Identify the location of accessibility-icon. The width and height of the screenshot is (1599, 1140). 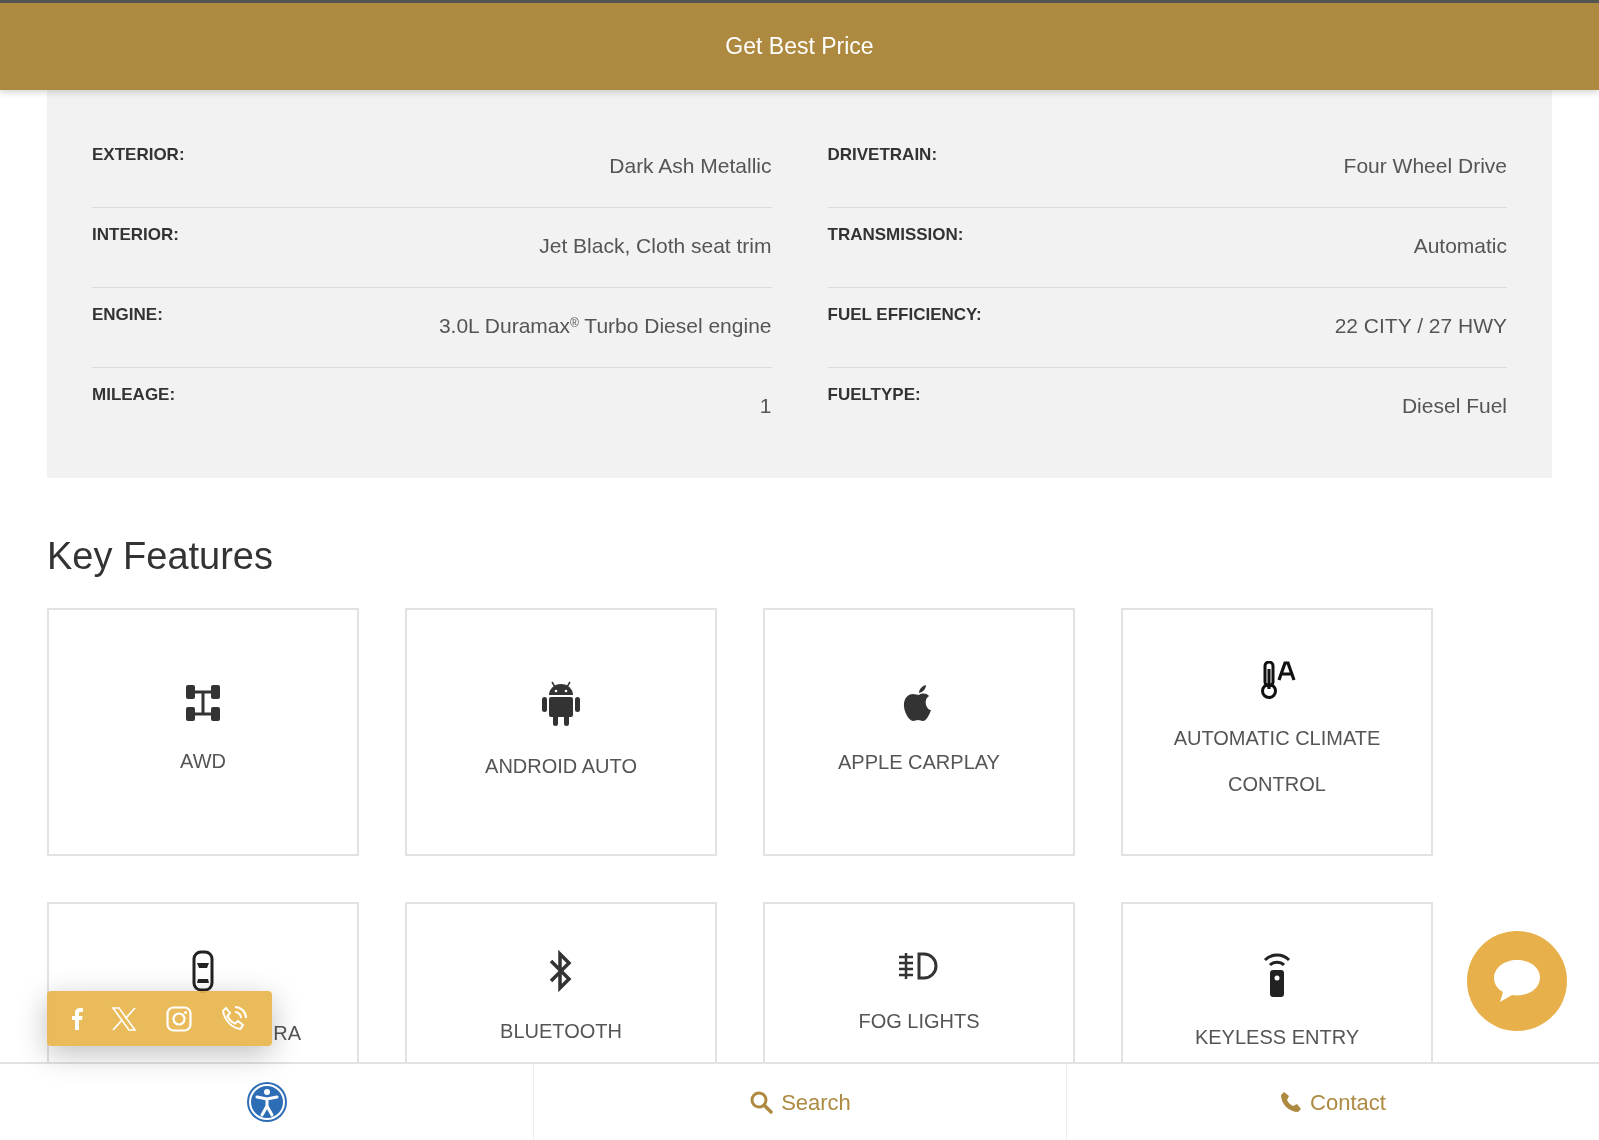
(266, 1102).